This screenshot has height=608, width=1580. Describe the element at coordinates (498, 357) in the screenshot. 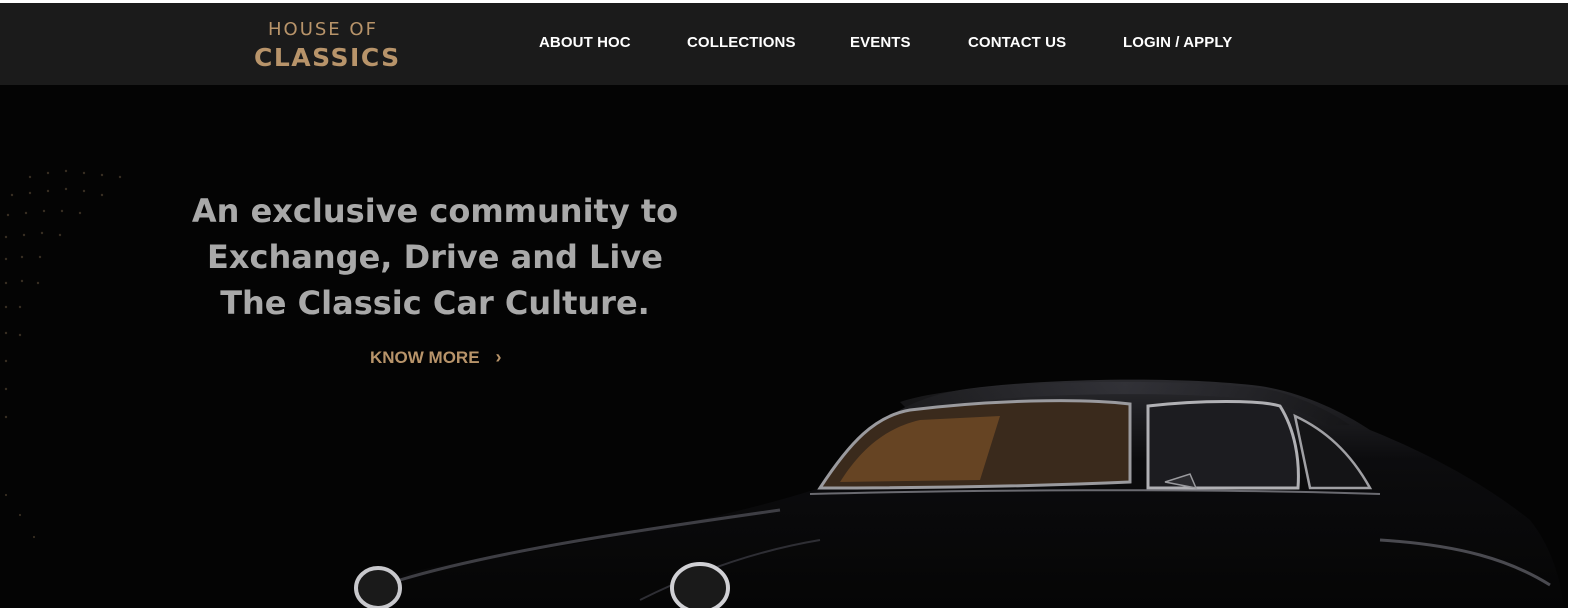

I see `chevron-right-icon: ›` at that location.